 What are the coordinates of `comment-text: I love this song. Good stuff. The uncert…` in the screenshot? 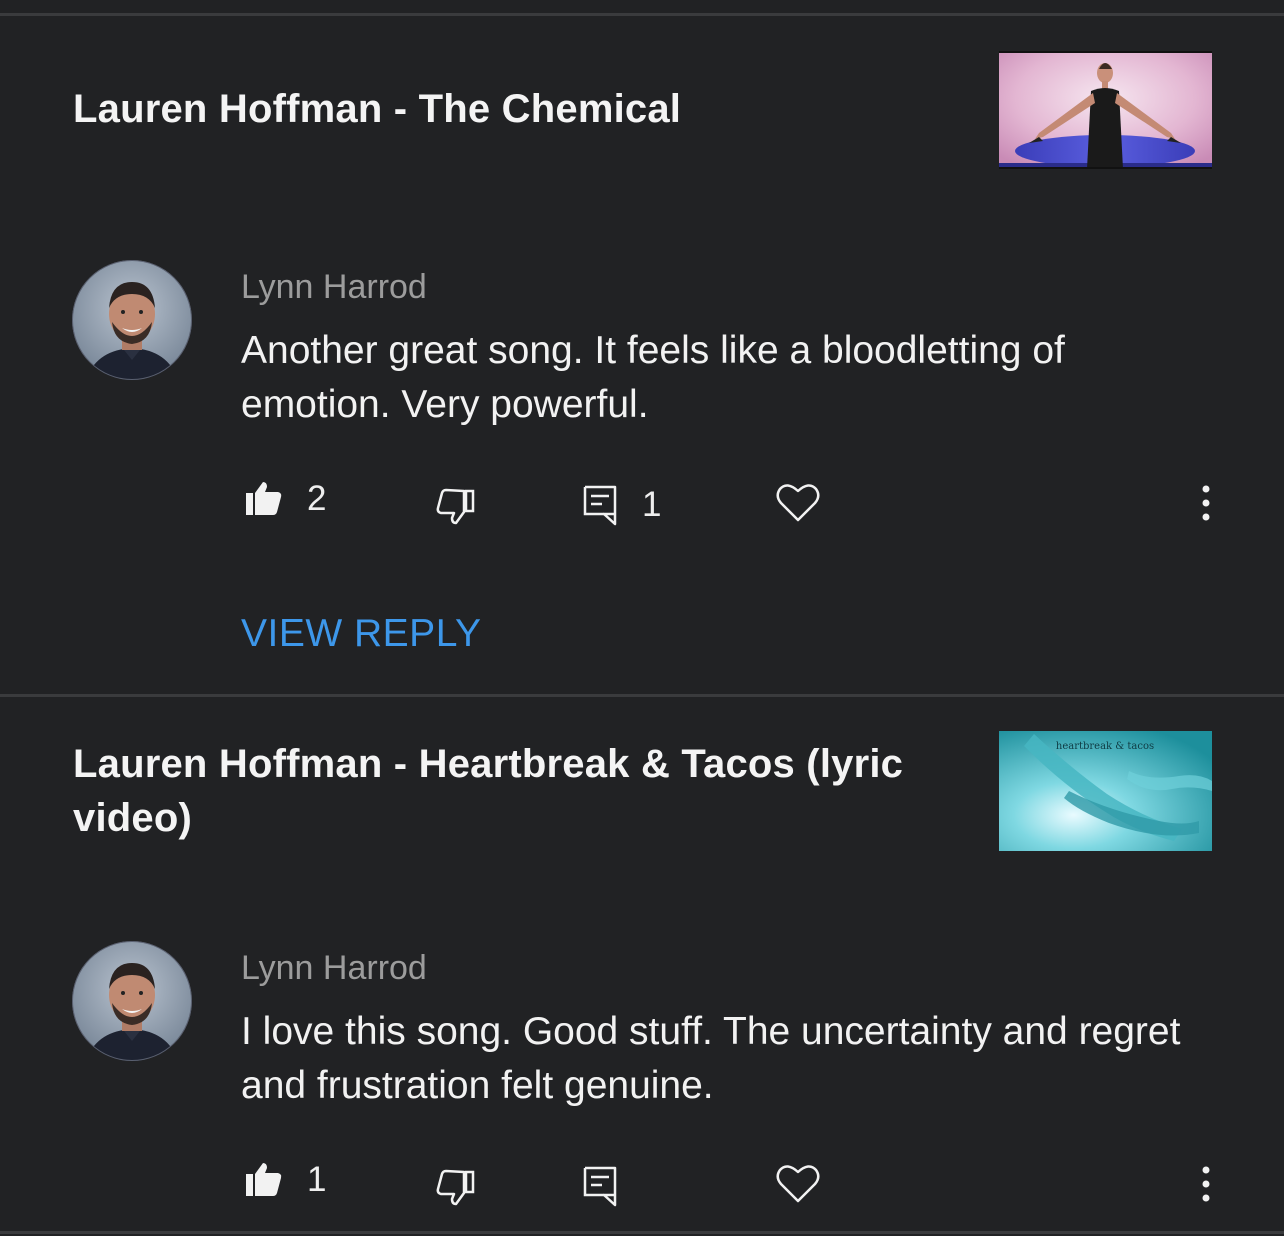 It's located at (711, 1058).